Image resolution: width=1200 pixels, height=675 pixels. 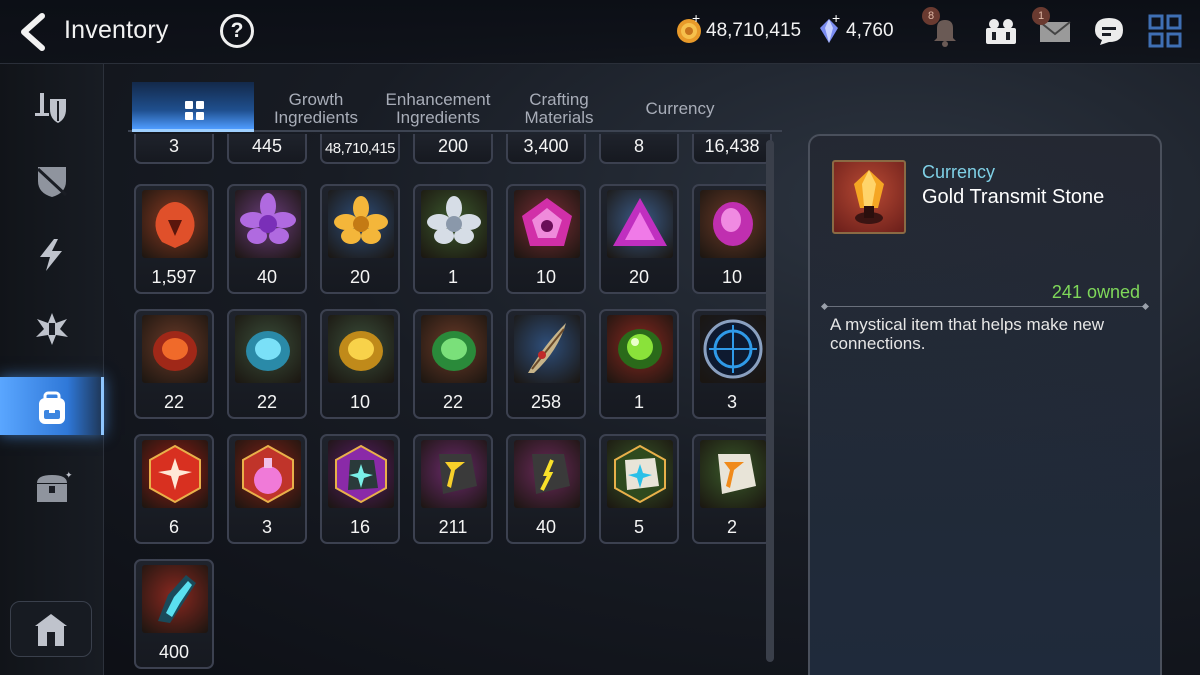 I want to click on green-orb-icon, so click(x=640, y=349).